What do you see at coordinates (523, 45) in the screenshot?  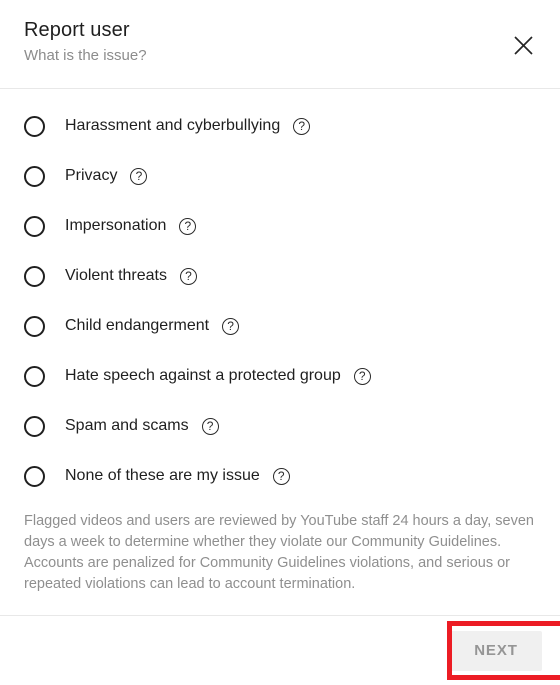 I see `close-icon` at bounding box center [523, 45].